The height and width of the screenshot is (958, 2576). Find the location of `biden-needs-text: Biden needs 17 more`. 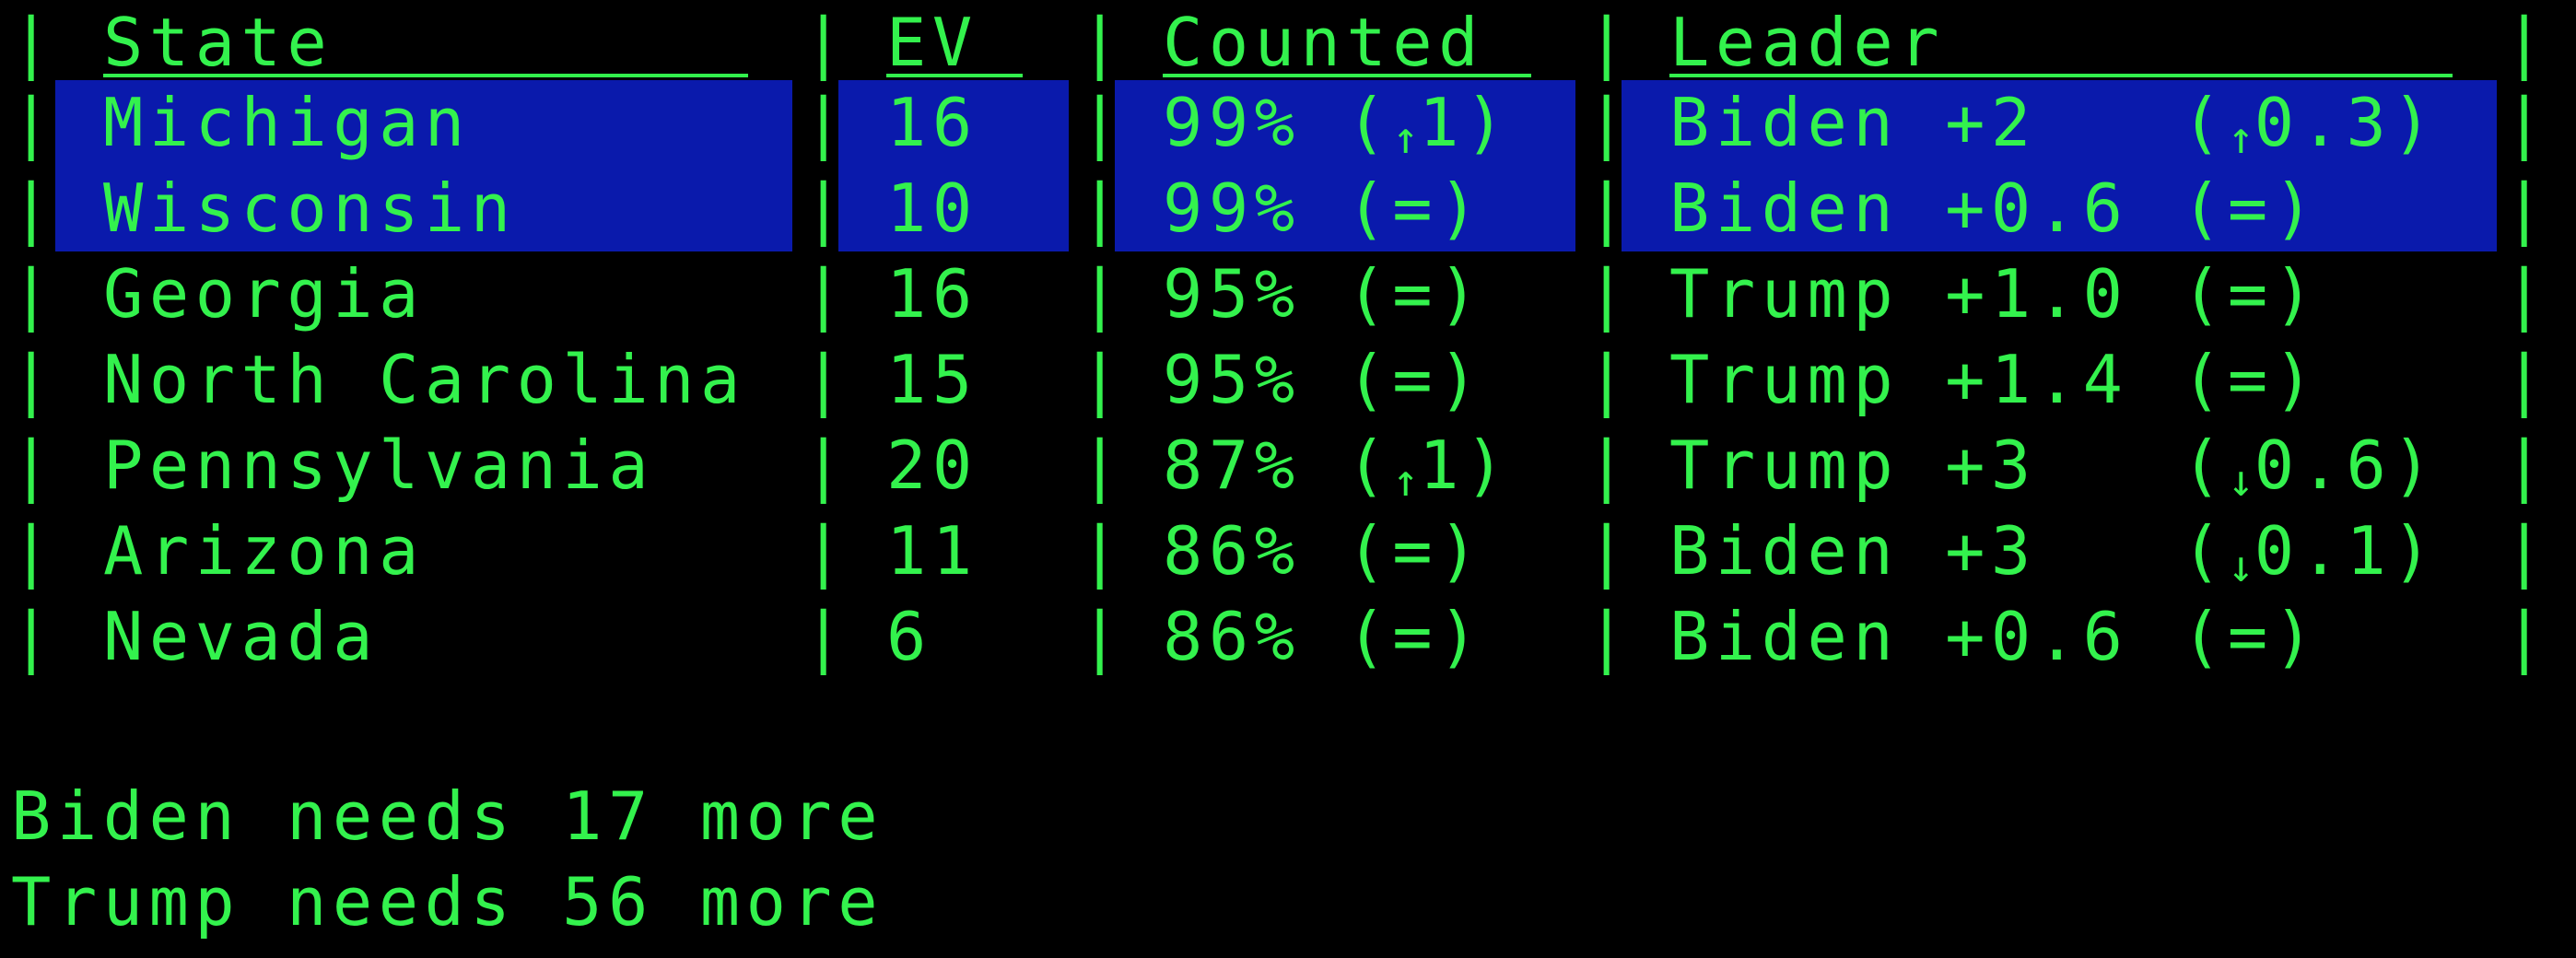

biden-needs-text: Biden needs 17 more is located at coordinates (448, 816).